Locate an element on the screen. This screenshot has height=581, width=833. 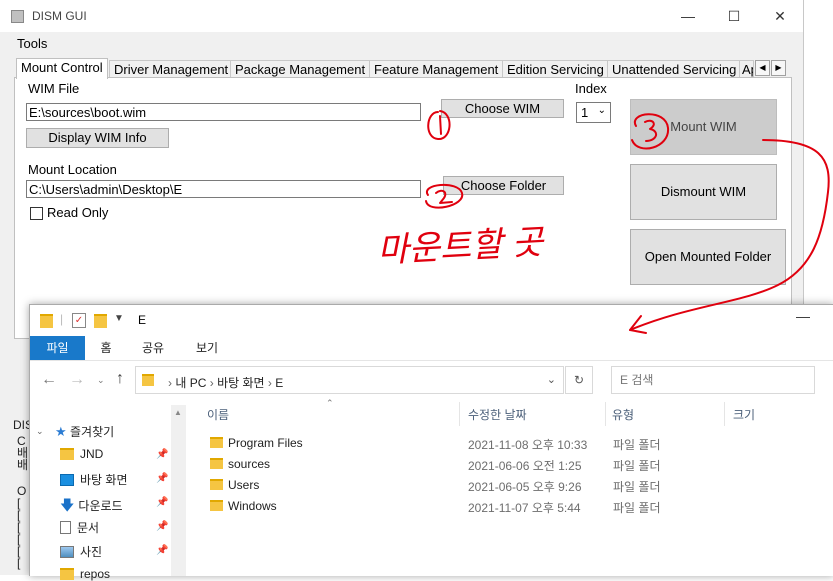
breadcrumb-item-desktop: 바탕 화면 is located at coordinates (241, 383).